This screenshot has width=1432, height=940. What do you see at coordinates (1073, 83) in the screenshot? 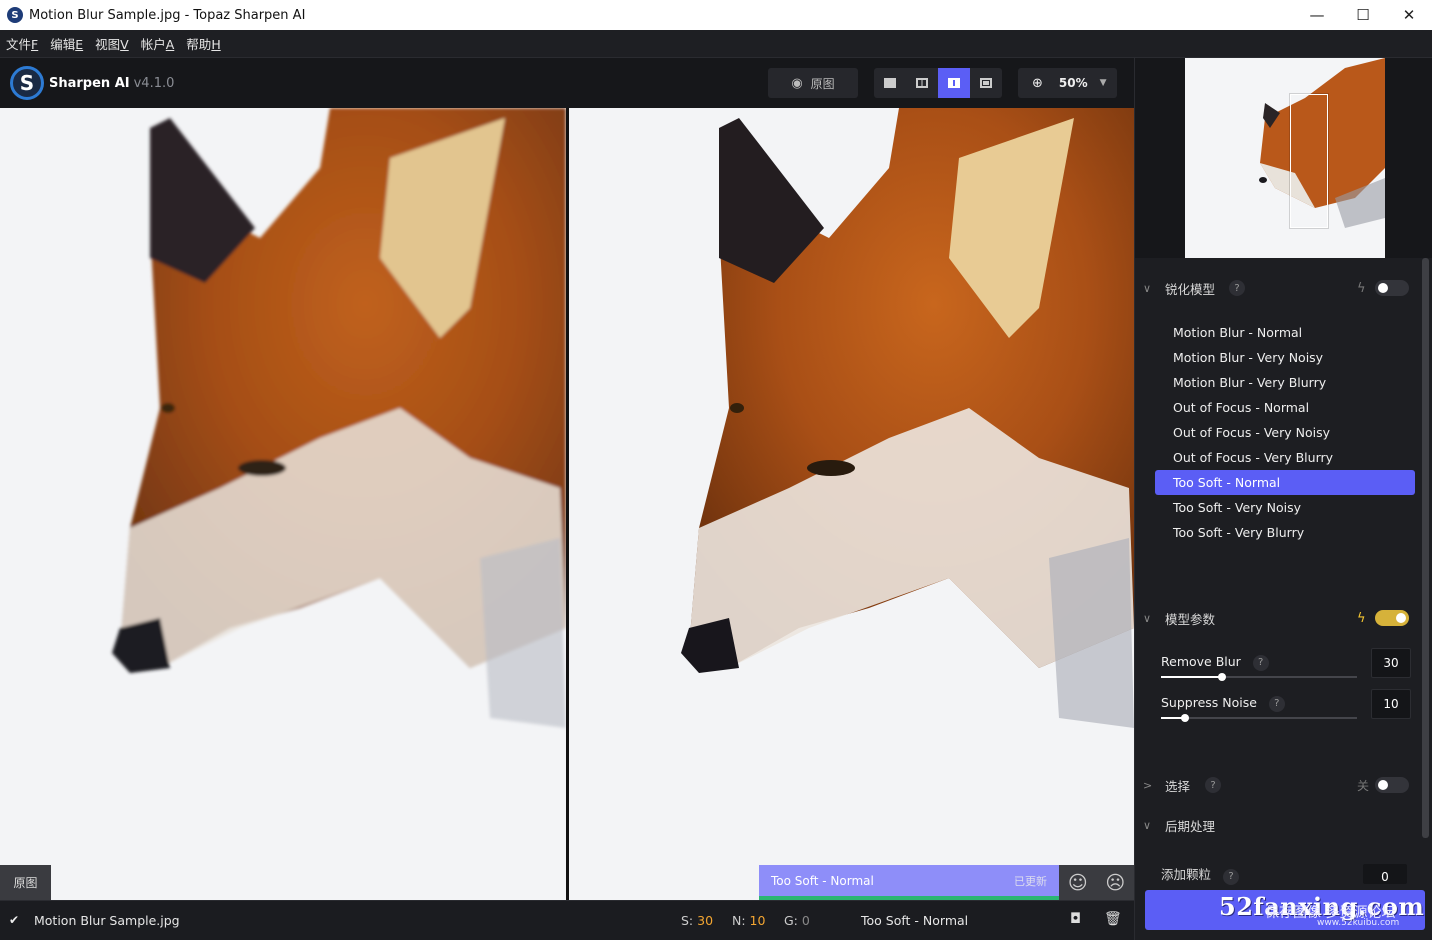
I see `zoom-value: 50%` at bounding box center [1073, 83].